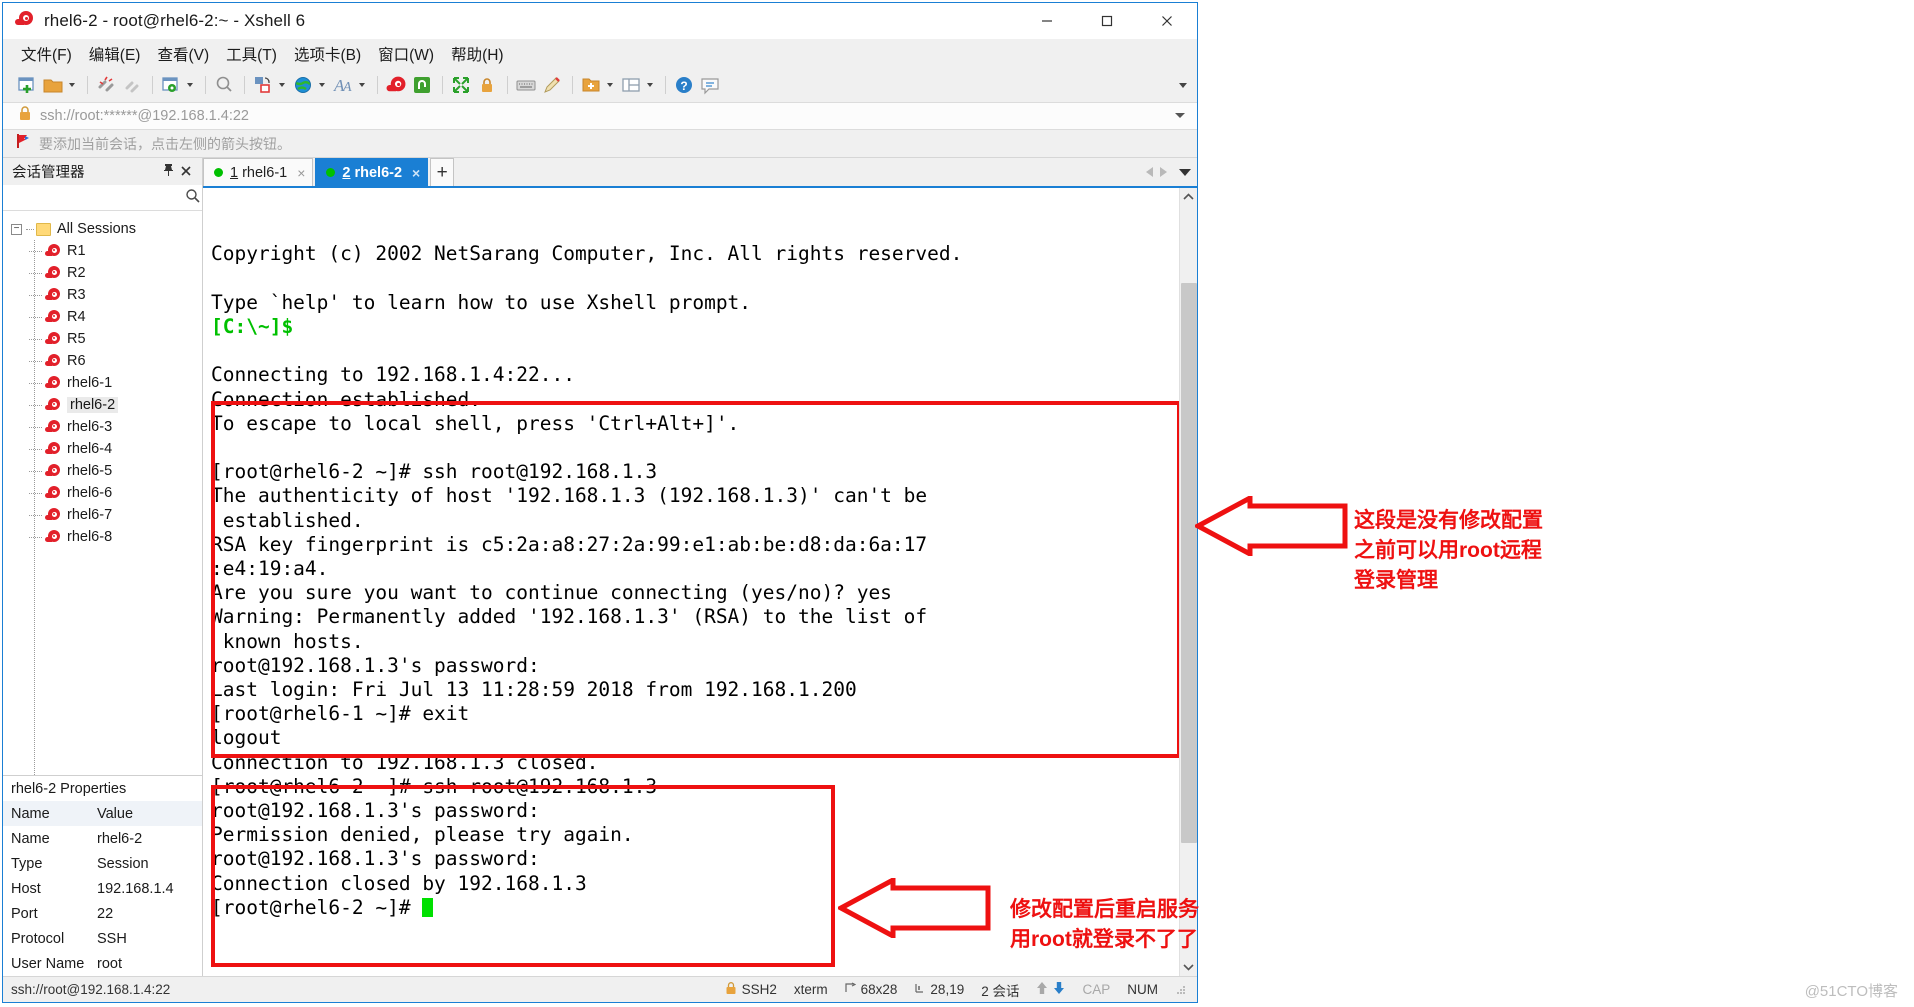  I want to click on reconnect-icon, so click(132, 85).